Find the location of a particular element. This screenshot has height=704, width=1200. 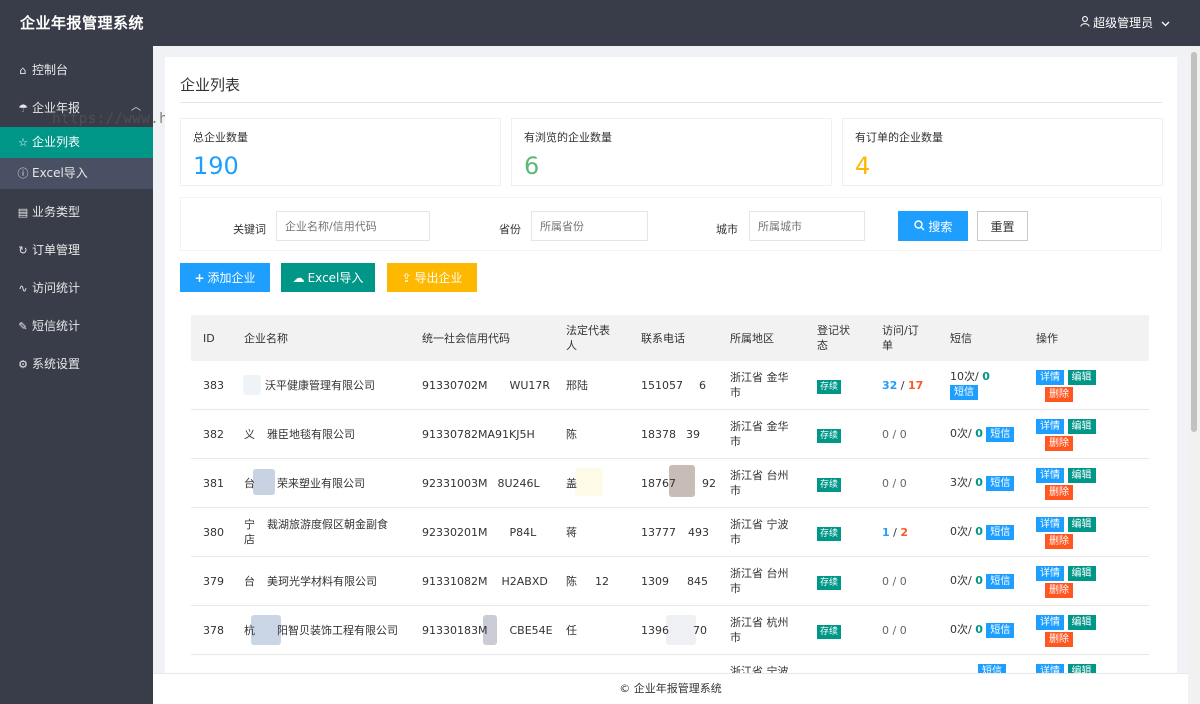

doc-icon: ▤ is located at coordinates (23, 212).